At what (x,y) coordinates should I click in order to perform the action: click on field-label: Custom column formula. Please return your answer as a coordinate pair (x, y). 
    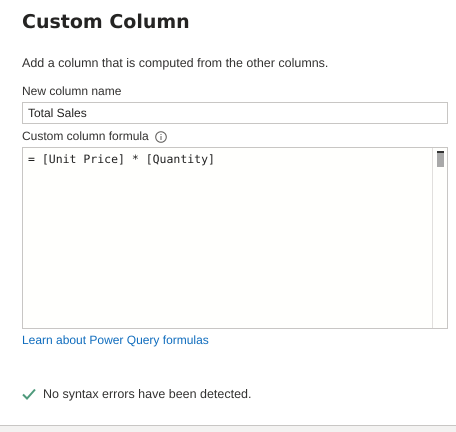
    Looking at the image, I should click on (85, 136).